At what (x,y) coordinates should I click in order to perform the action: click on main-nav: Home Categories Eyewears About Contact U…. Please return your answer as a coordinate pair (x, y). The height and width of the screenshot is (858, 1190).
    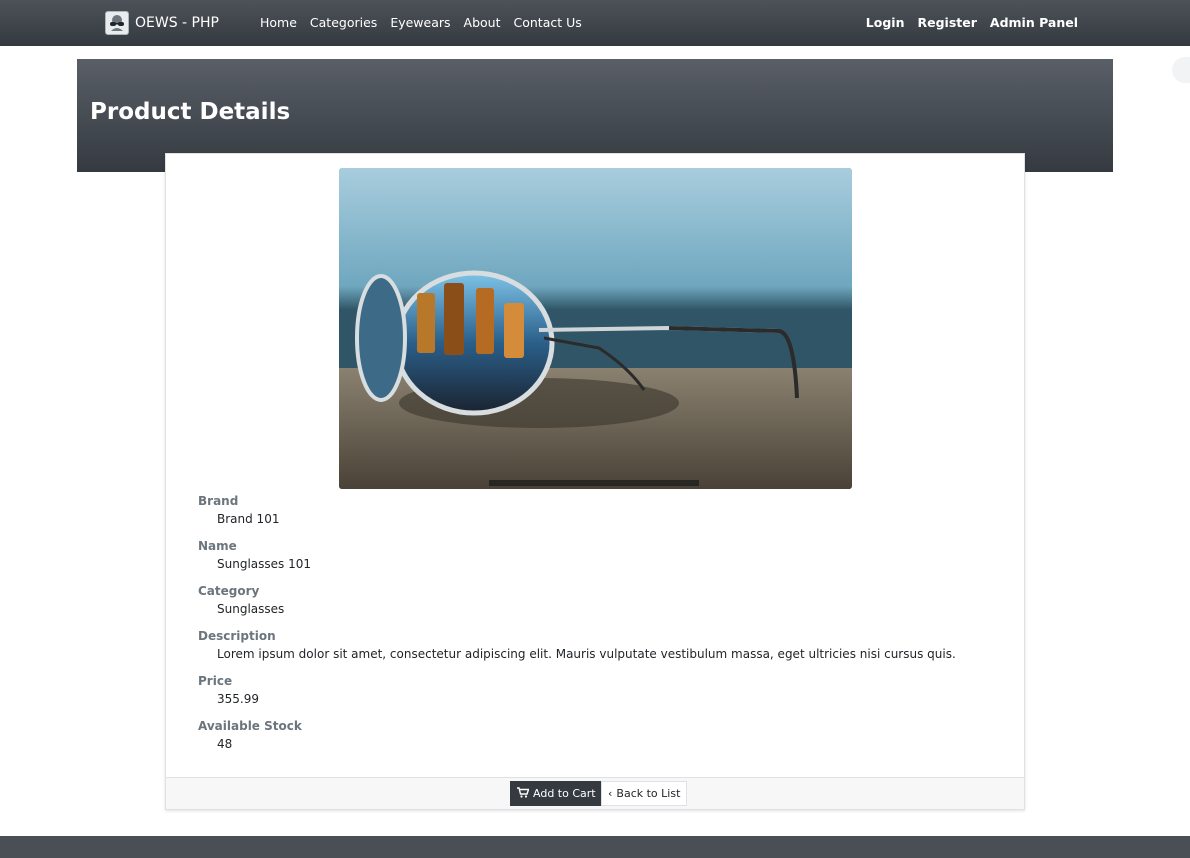
    Looking at the image, I should click on (427, 22).